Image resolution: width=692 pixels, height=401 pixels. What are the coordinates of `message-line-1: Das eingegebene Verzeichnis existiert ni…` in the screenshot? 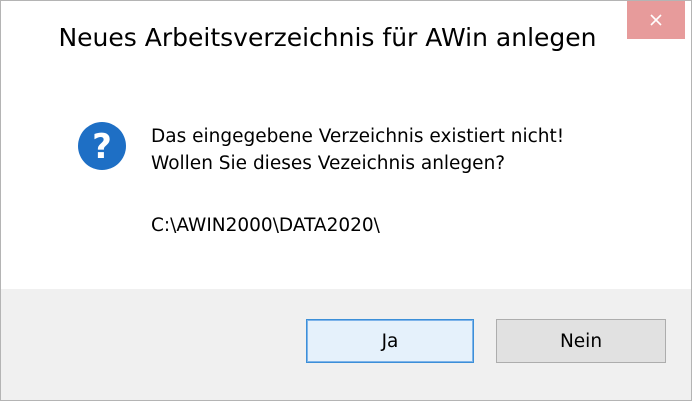 It's located at (358, 136).